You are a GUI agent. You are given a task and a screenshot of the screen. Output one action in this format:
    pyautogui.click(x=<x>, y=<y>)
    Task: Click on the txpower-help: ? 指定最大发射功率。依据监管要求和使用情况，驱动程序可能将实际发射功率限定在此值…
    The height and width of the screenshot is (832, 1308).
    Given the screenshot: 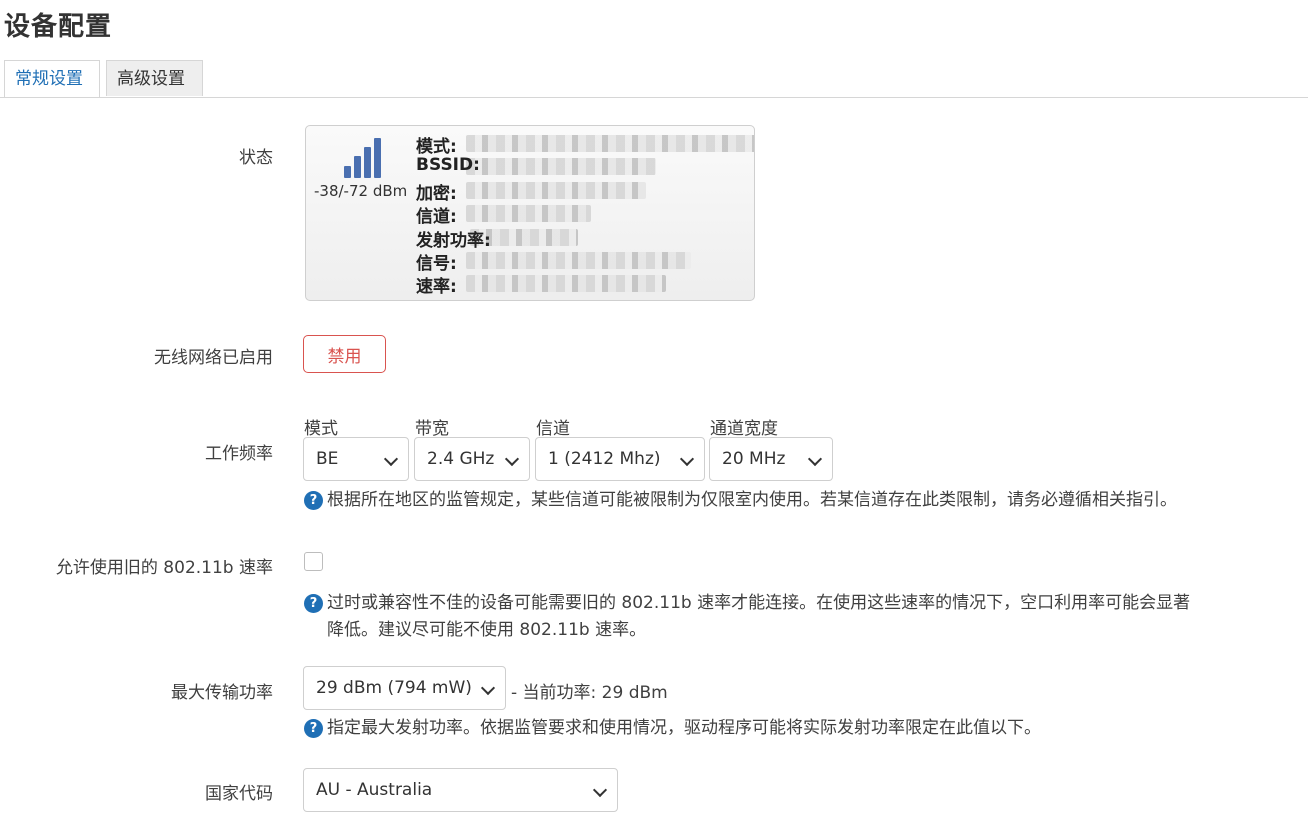 What is the action you would take?
    pyautogui.click(x=806, y=728)
    